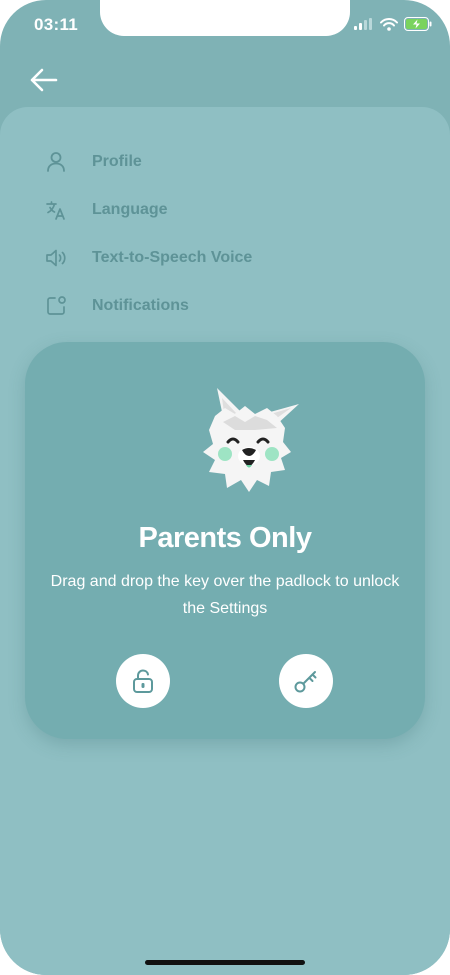  What do you see at coordinates (204, 306) in the screenshot?
I see `menu-item-notifications: Notifications` at bounding box center [204, 306].